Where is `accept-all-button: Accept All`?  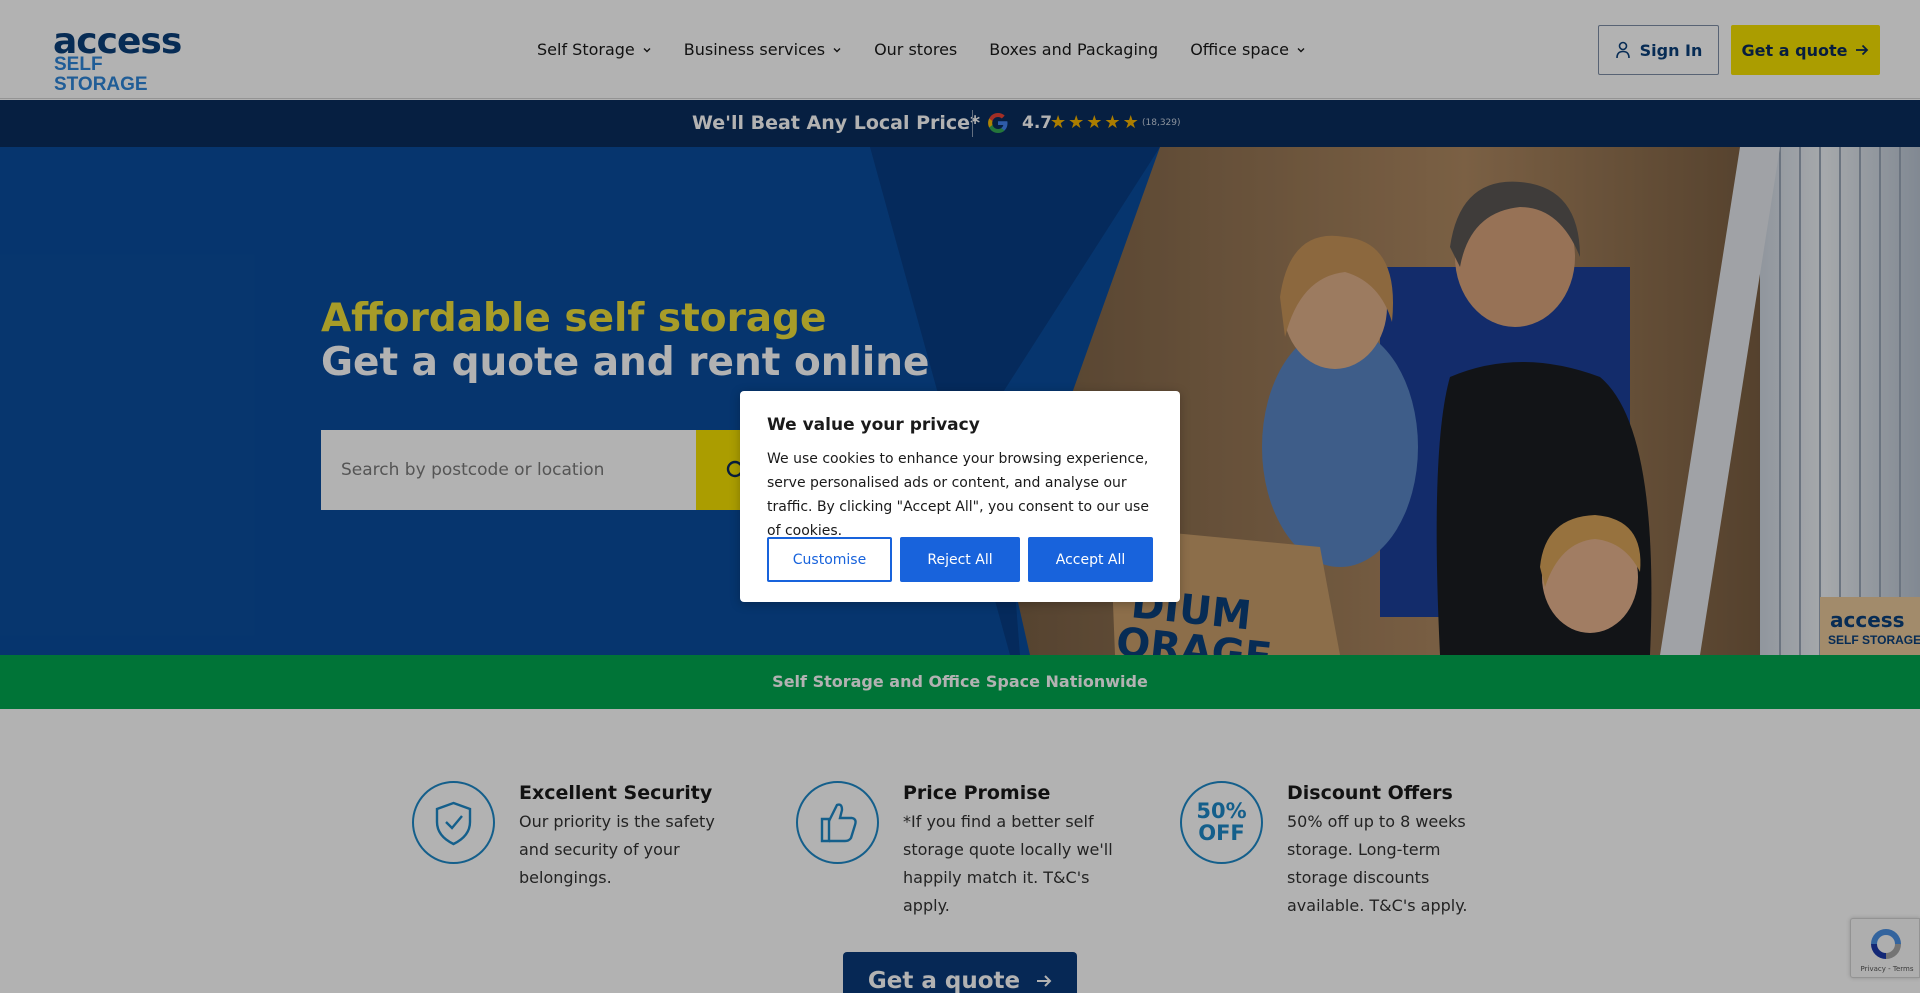
accept-all-button: Accept All is located at coordinates (1090, 559).